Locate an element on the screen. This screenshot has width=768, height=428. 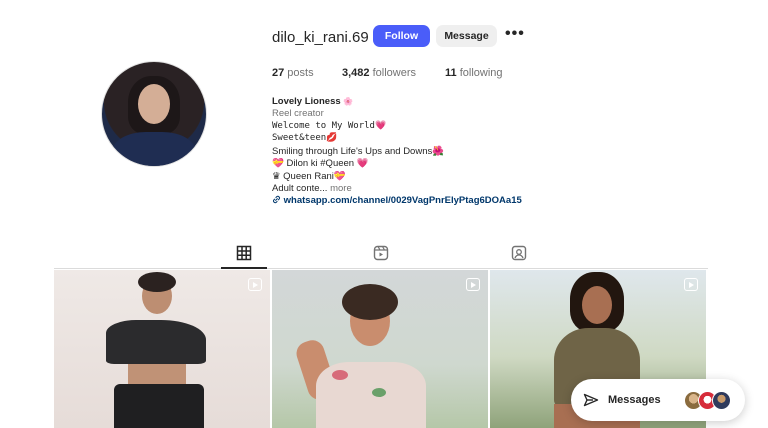
followers-count-label: followers is located at coordinates (392, 73).